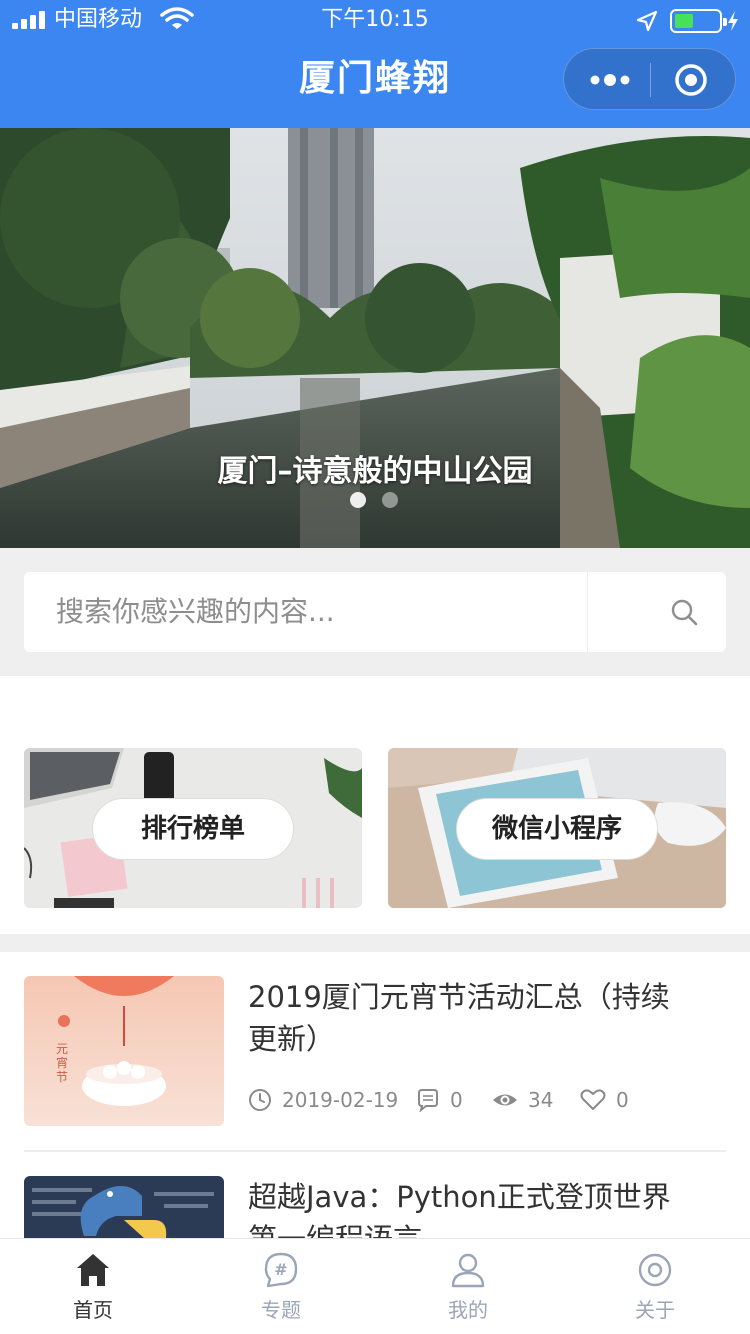 This screenshot has height=1334, width=750. What do you see at coordinates (390, 500) in the screenshot?
I see `indicator-dot` at bounding box center [390, 500].